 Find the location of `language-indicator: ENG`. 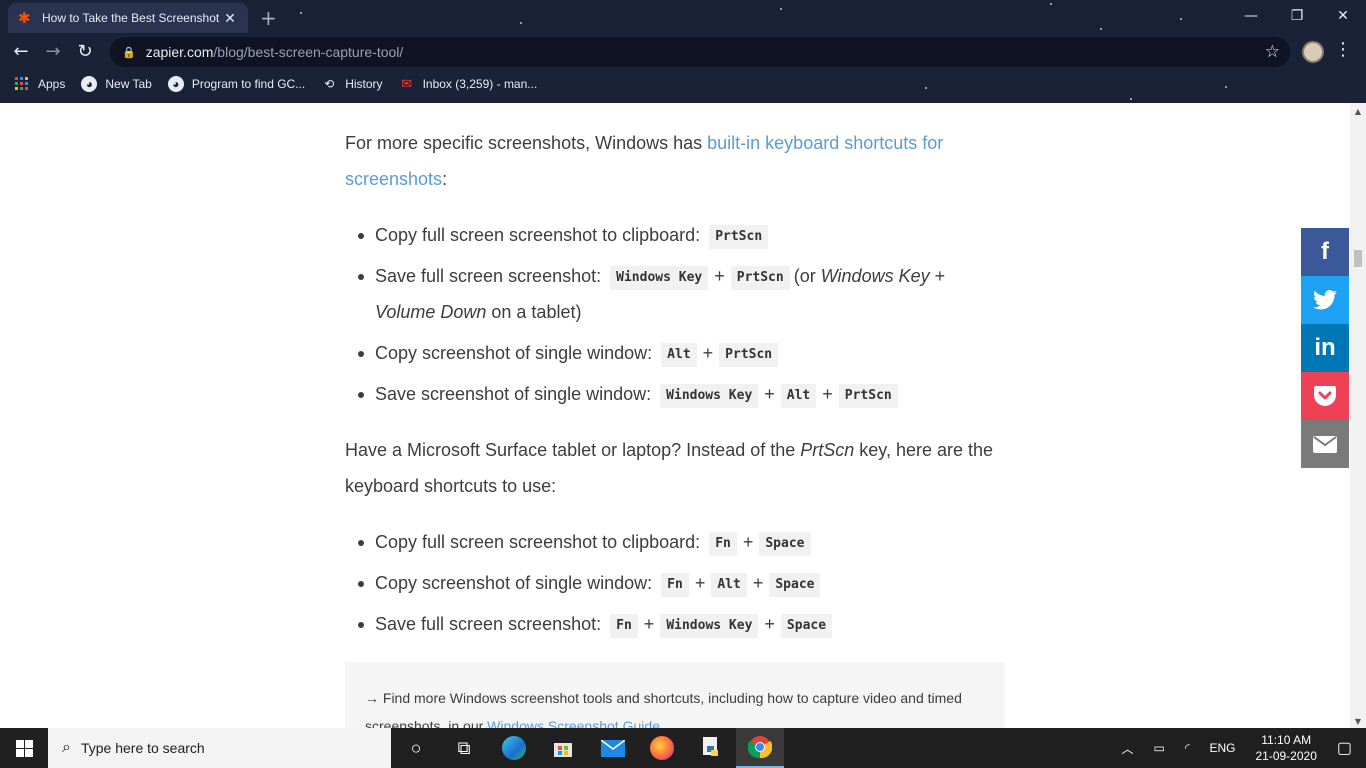

language-indicator: ENG is located at coordinates (1222, 748).